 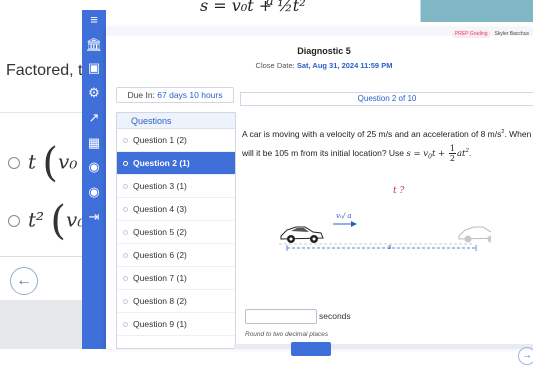 What do you see at coordinates (154, 209) in the screenshot?
I see `question-item-label: Question 4` at bounding box center [154, 209].